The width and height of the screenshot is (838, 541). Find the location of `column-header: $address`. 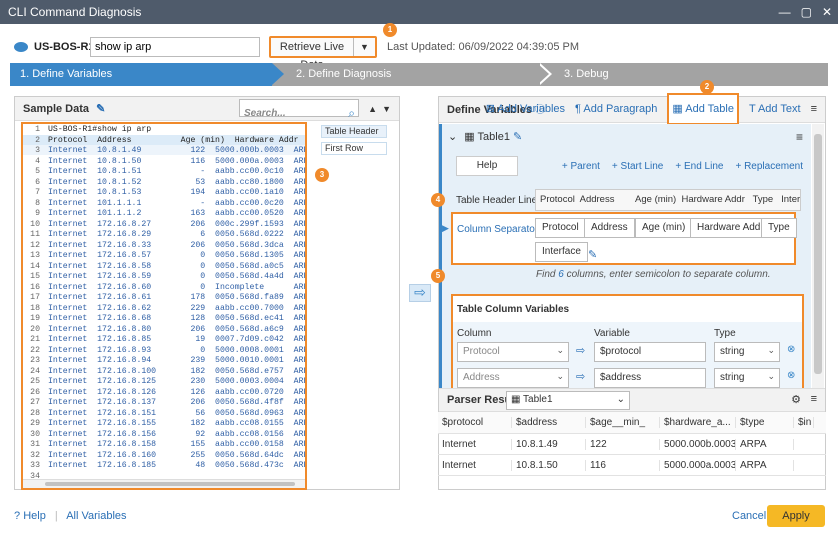

column-header: $address is located at coordinates (549, 422).